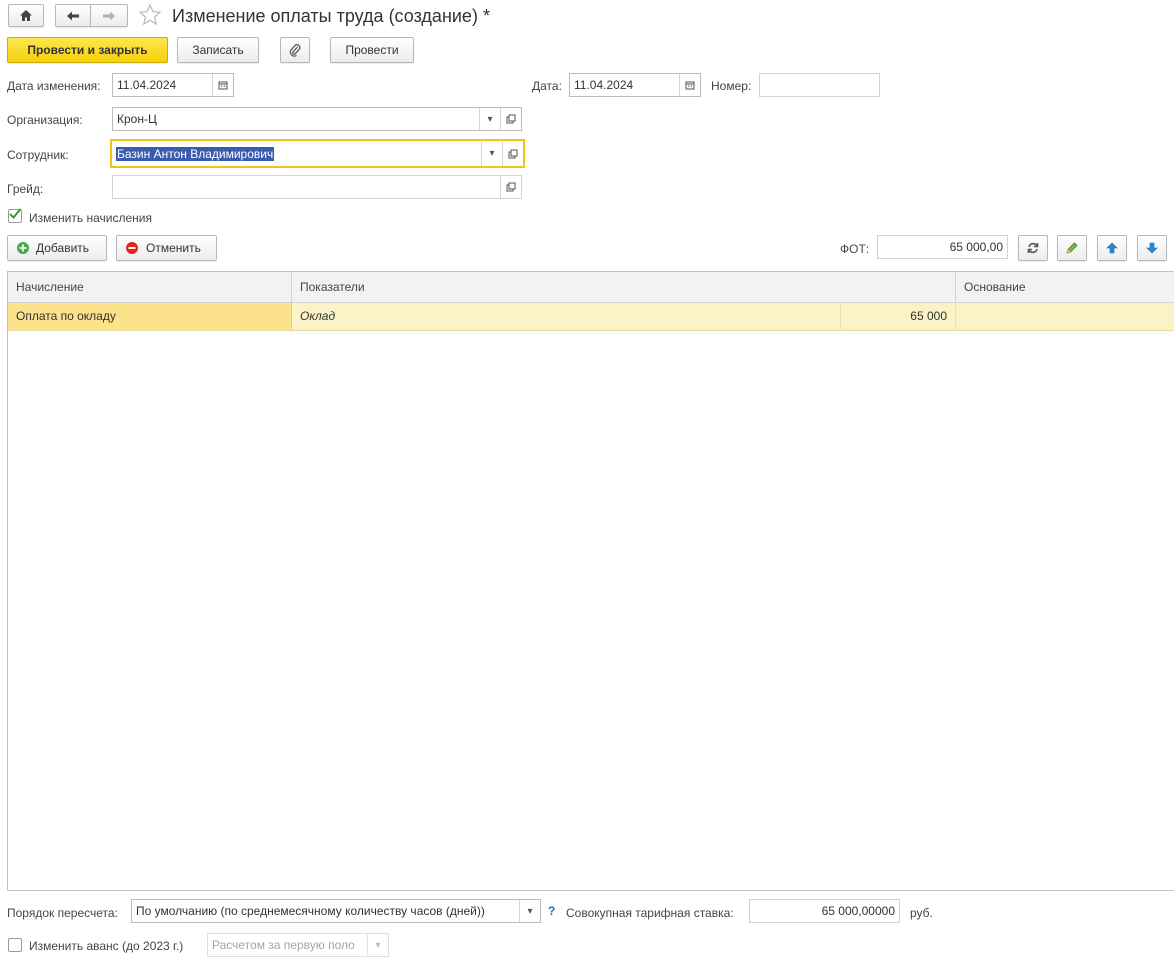 The height and width of the screenshot is (966, 1174). Describe the element at coordinates (90, 218) in the screenshot. I see `change-accruals-label: Изменить начисления` at that location.